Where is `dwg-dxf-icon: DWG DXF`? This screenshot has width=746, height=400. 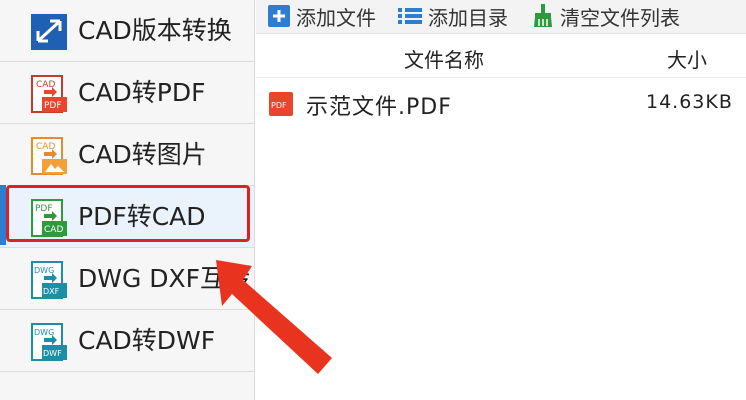
dwg-dxf-icon: DWG DXF is located at coordinates (49, 280).